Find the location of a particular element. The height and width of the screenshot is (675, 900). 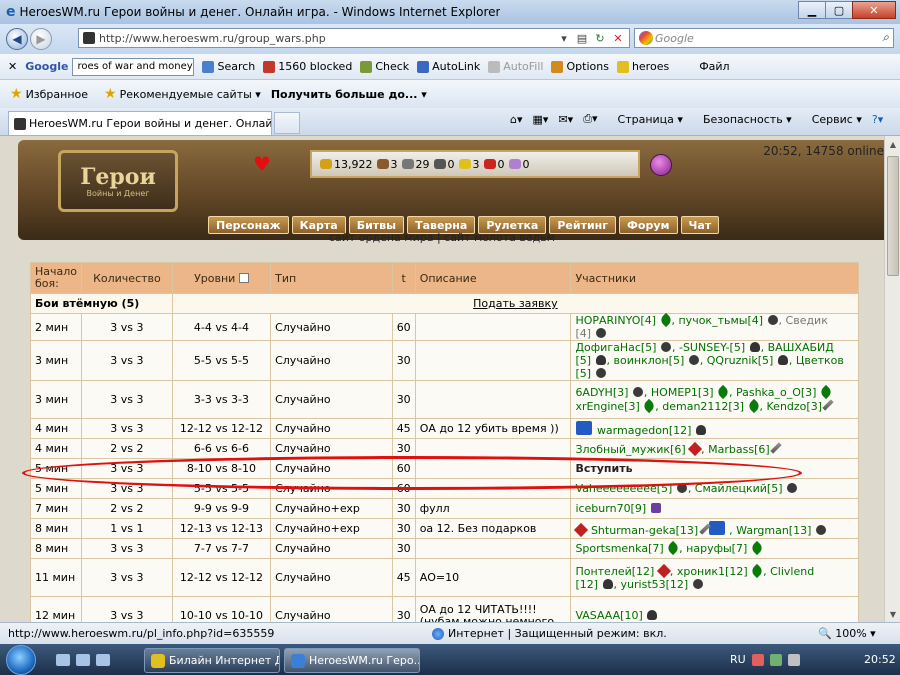

favorites-button: ★ Избранное is located at coordinates (49, 94).